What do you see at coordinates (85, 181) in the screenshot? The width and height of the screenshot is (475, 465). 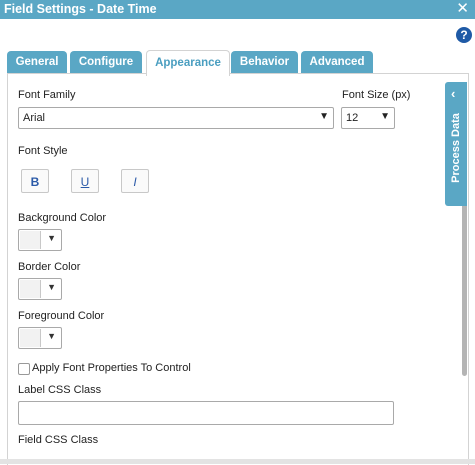 I see `underline-button: U` at bounding box center [85, 181].